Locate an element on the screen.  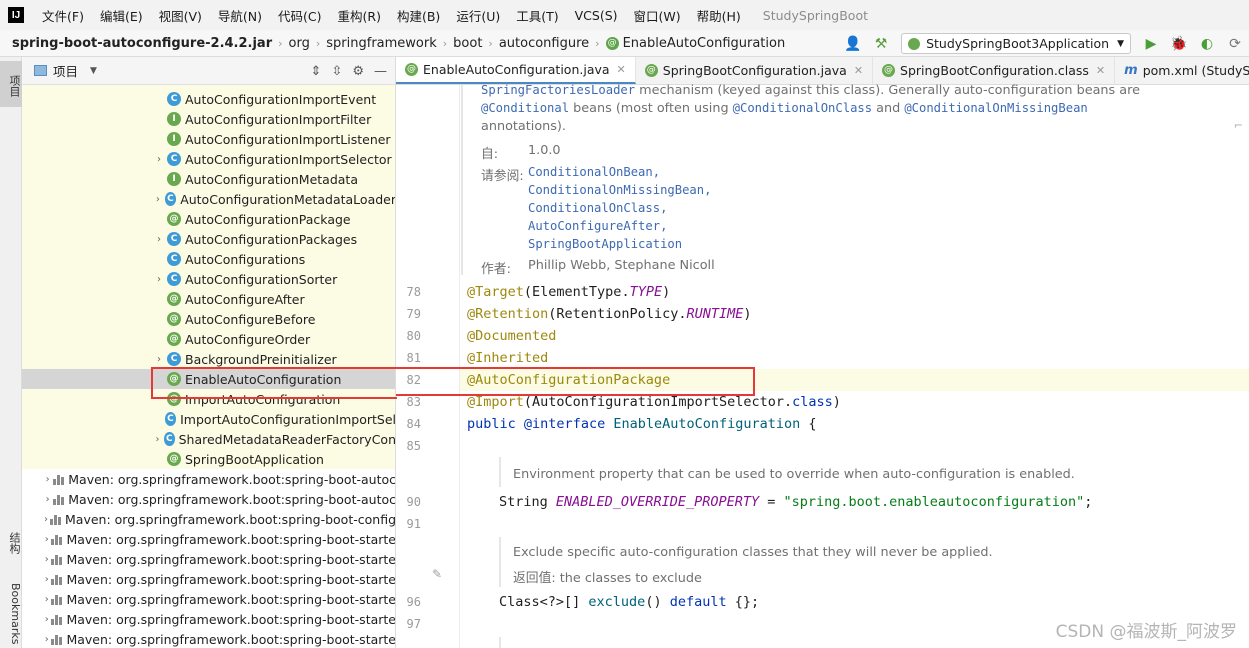
doc-see-item: SpringBootApplication is located at coordinates (605, 244).